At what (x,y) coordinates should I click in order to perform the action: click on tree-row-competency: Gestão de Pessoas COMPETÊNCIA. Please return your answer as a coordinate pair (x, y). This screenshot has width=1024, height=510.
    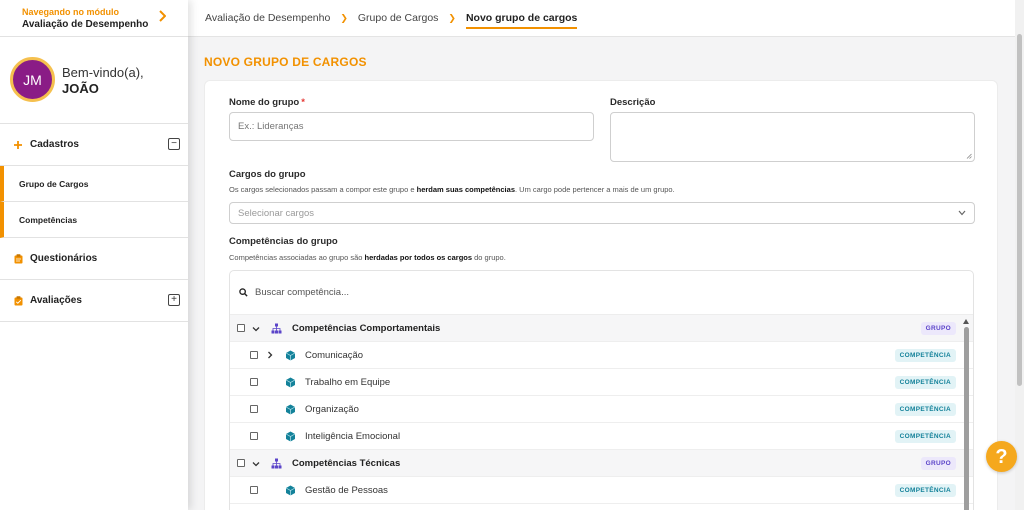
    Looking at the image, I should click on (601, 490).